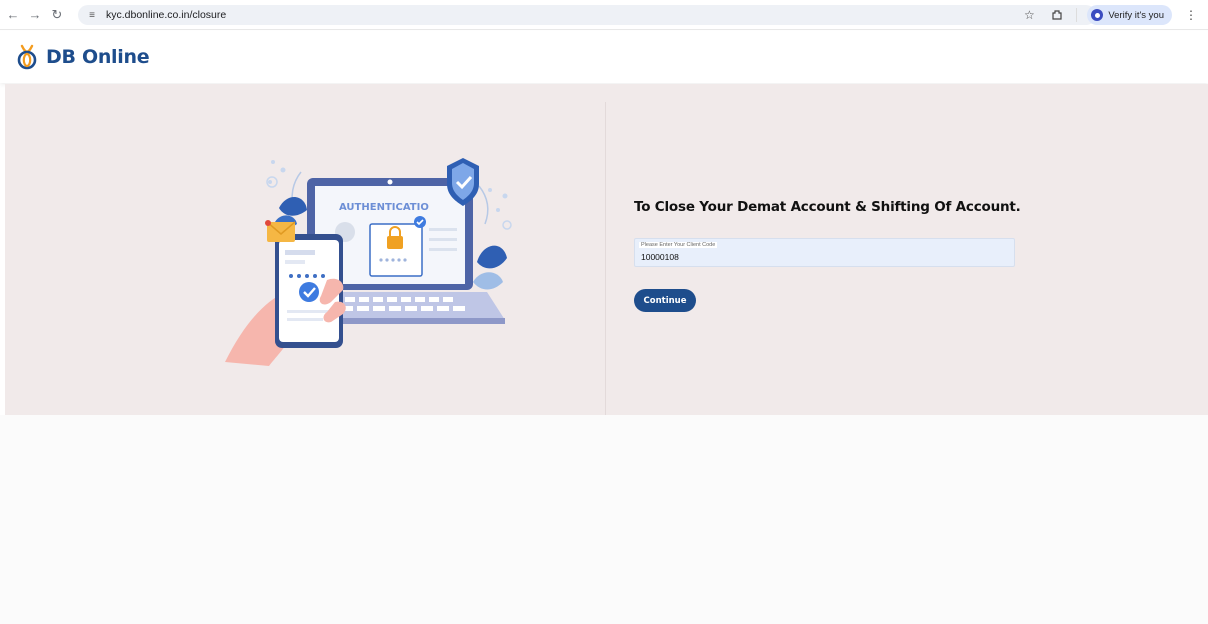  Describe the element at coordinates (678, 245) in the screenshot. I see `client-code-label: Please Enter Your Client Code` at that location.